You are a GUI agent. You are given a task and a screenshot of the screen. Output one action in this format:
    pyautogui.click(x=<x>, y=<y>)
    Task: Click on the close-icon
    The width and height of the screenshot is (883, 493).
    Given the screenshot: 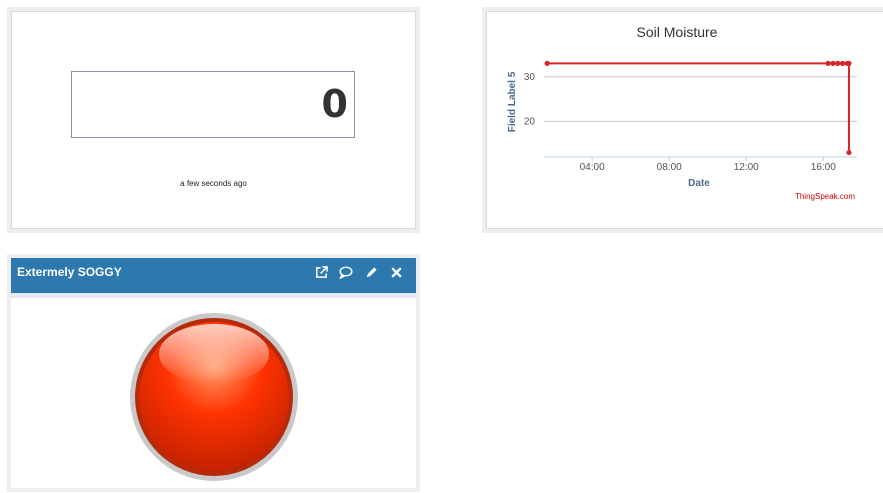 What is the action you would take?
    pyautogui.click(x=396, y=272)
    